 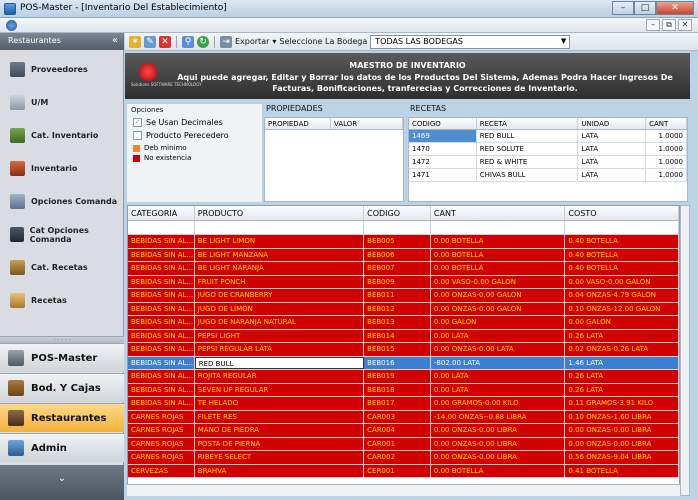 I want to click on bodega-select: TODAS LAS BODEGAS ▼, so click(x=470, y=41).